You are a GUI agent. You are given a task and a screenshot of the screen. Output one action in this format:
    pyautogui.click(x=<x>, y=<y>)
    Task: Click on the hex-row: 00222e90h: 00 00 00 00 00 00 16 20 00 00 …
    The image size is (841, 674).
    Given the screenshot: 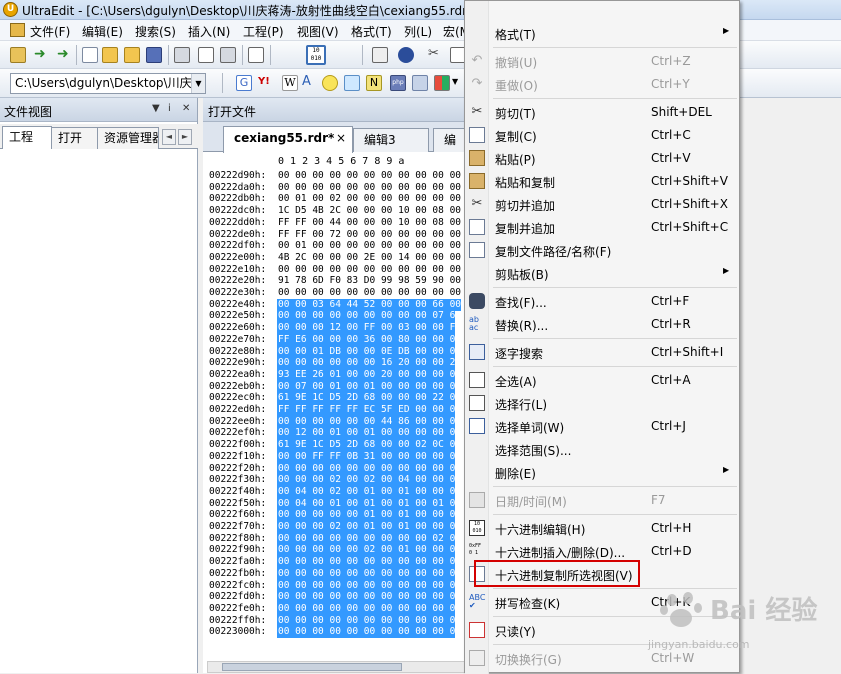 What is the action you would take?
    pyautogui.click(x=332, y=363)
    